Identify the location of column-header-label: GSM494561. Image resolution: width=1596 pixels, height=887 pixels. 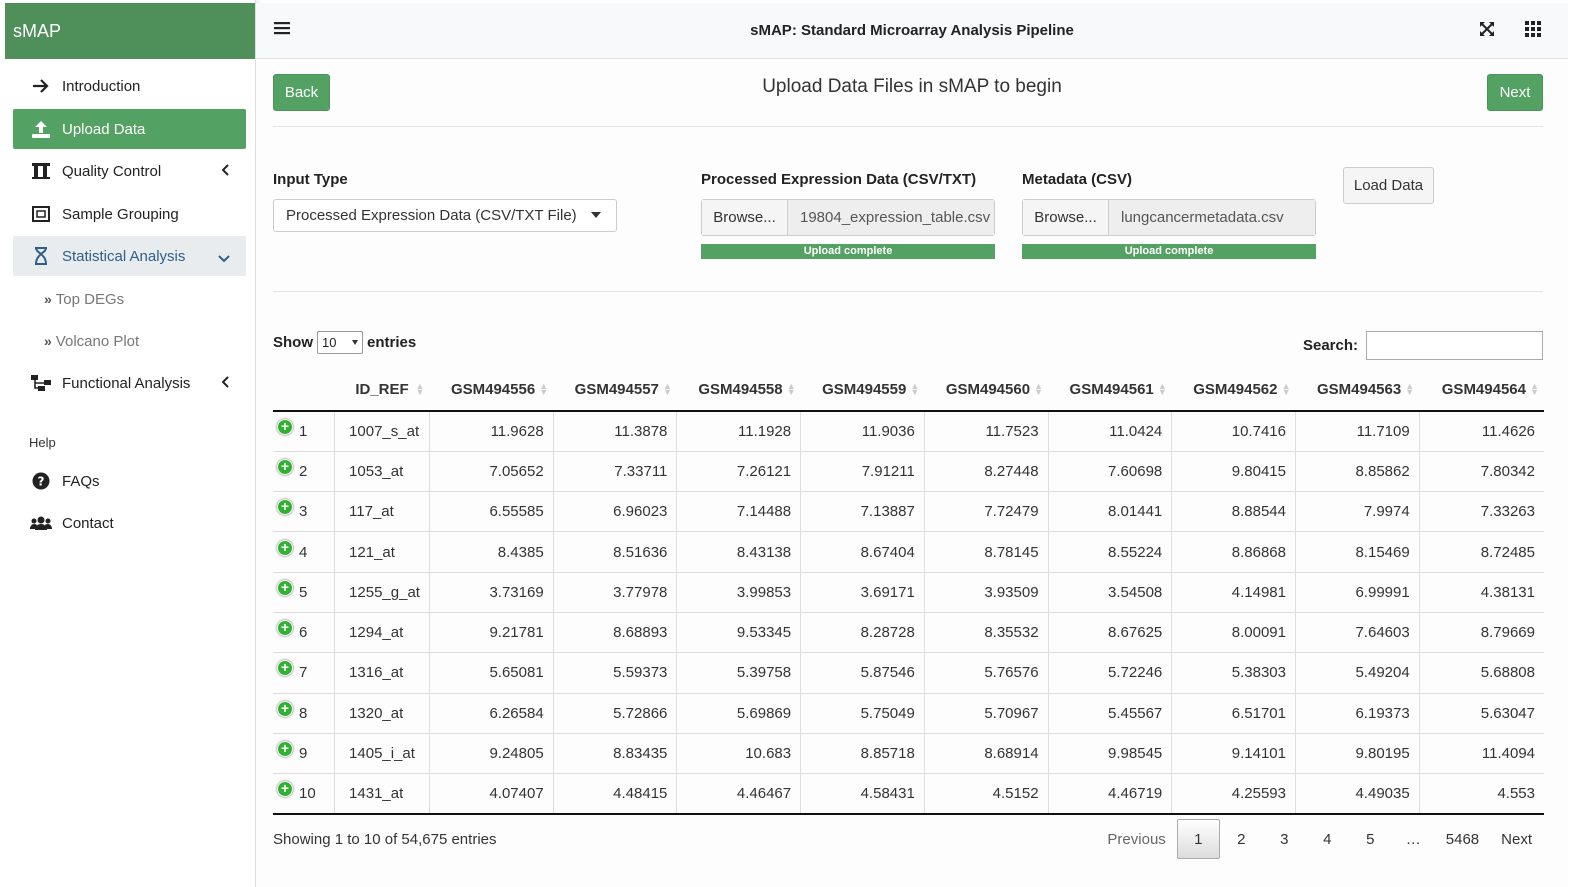
(1111, 389).